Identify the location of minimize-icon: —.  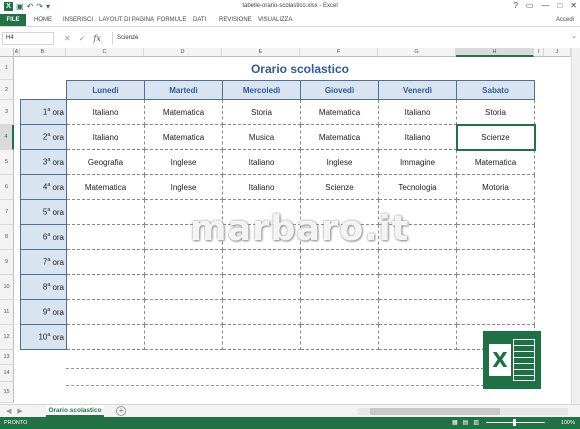
(545, 5).